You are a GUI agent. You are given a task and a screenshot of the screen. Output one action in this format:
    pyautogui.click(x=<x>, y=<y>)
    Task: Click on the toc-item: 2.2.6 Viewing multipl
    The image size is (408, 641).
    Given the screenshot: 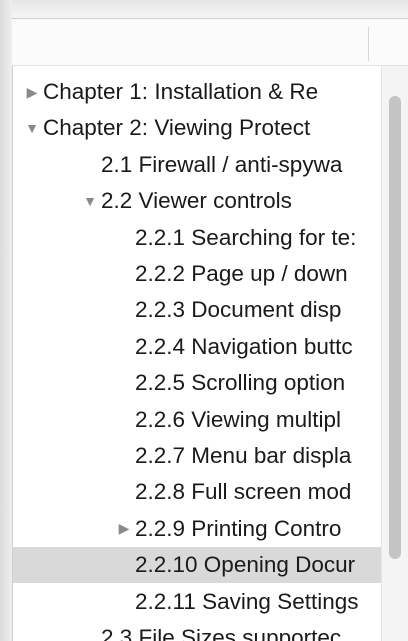 What is the action you would take?
    pyautogui.click(x=210, y=420)
    